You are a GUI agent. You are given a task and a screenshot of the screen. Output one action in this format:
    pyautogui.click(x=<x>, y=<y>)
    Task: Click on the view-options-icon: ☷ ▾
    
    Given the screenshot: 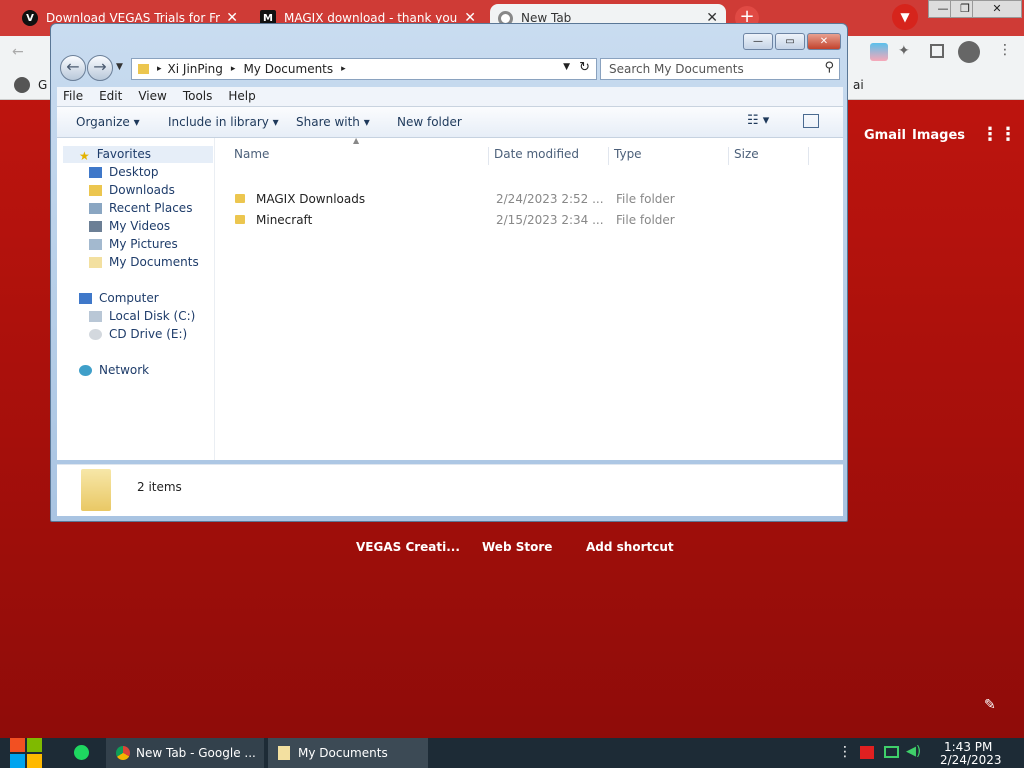 What is the action you would take?
    pyautogui.click(x=758, y=120)
    